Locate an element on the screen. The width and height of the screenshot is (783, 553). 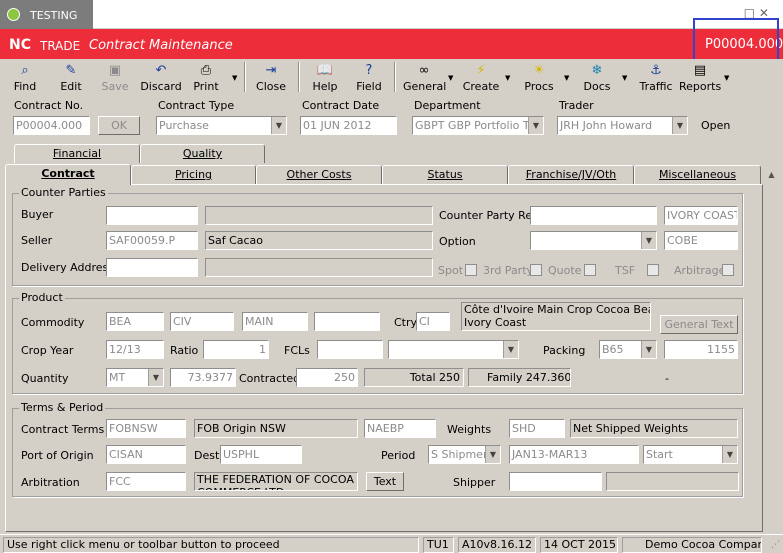
status-company: Demo Cocoa Company is located at coordinates (692, 545).